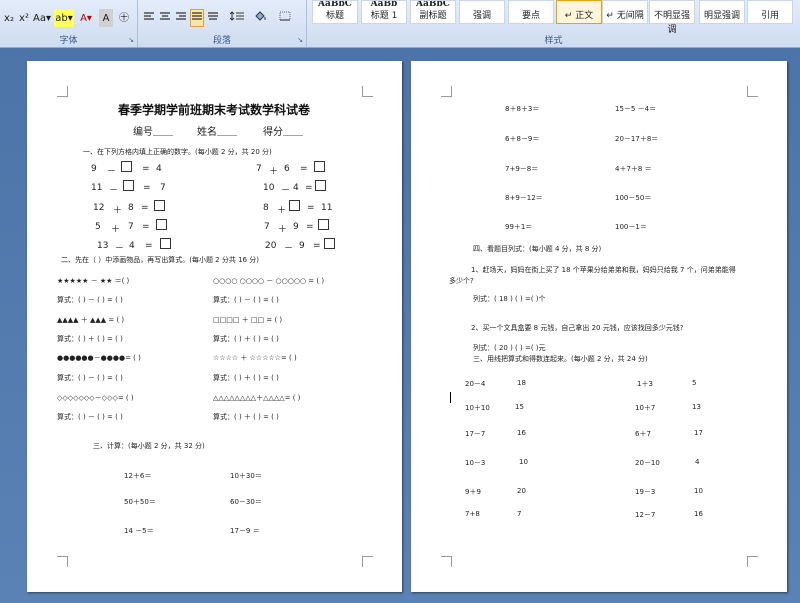  I want to click on borders-button, so click(285, 18).